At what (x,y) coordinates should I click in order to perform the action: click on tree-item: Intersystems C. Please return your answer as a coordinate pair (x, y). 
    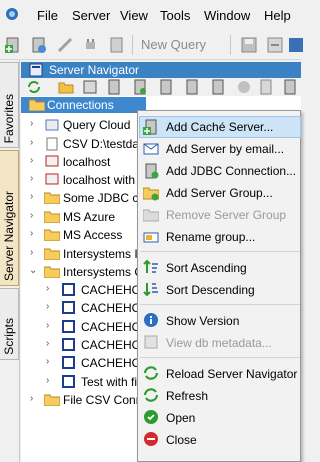
    Looking at the image, I should click on (103, 272).